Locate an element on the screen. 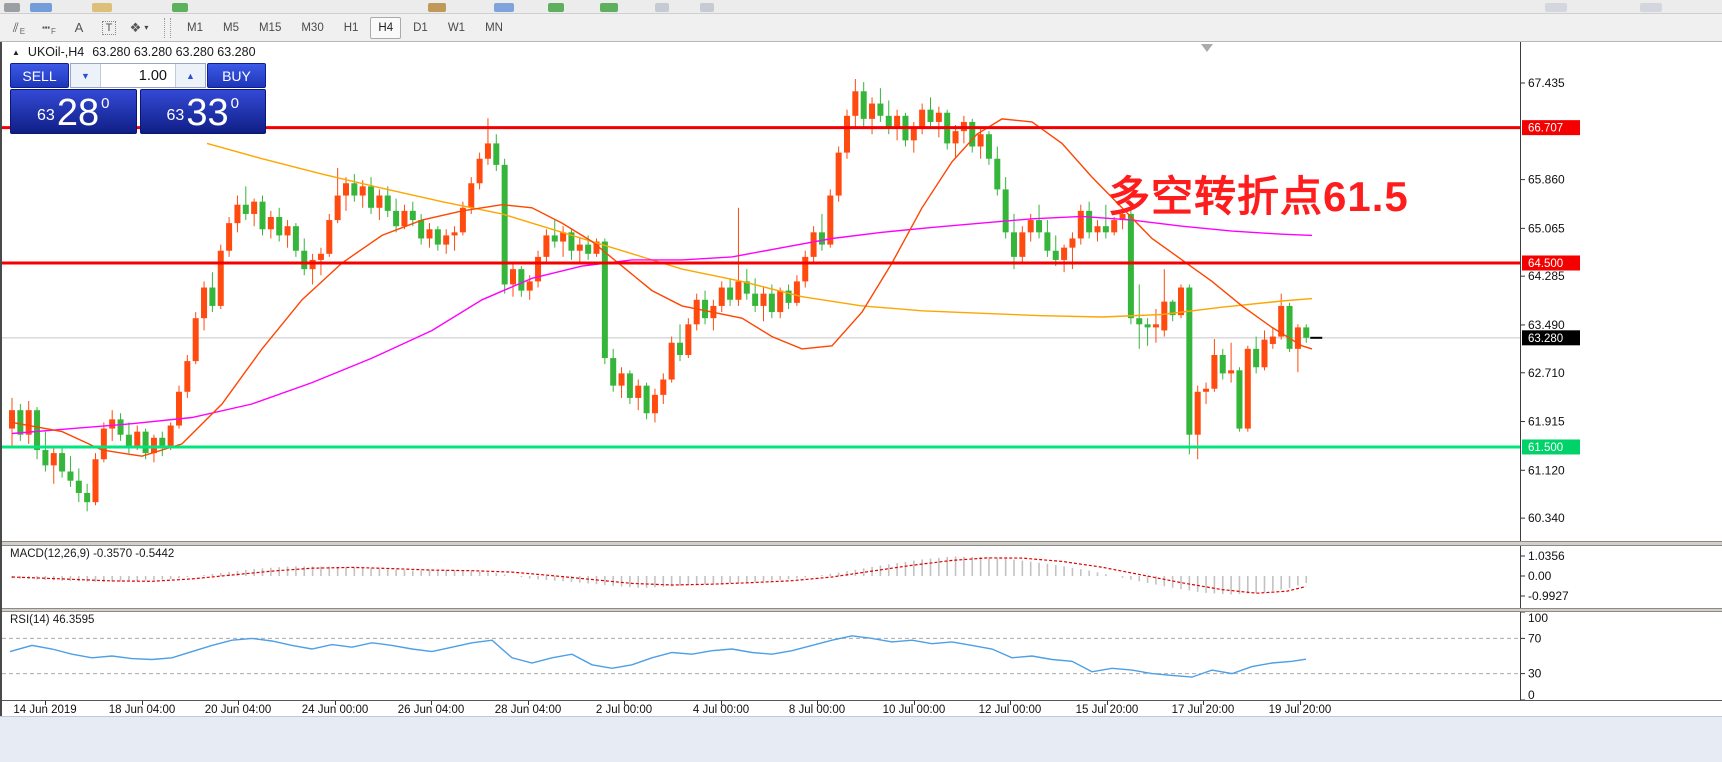 The height and width of the screenshot is (762, 1722). volume-spinner: ▼ 1.00 ▲ is located at coordinates (138, 75).